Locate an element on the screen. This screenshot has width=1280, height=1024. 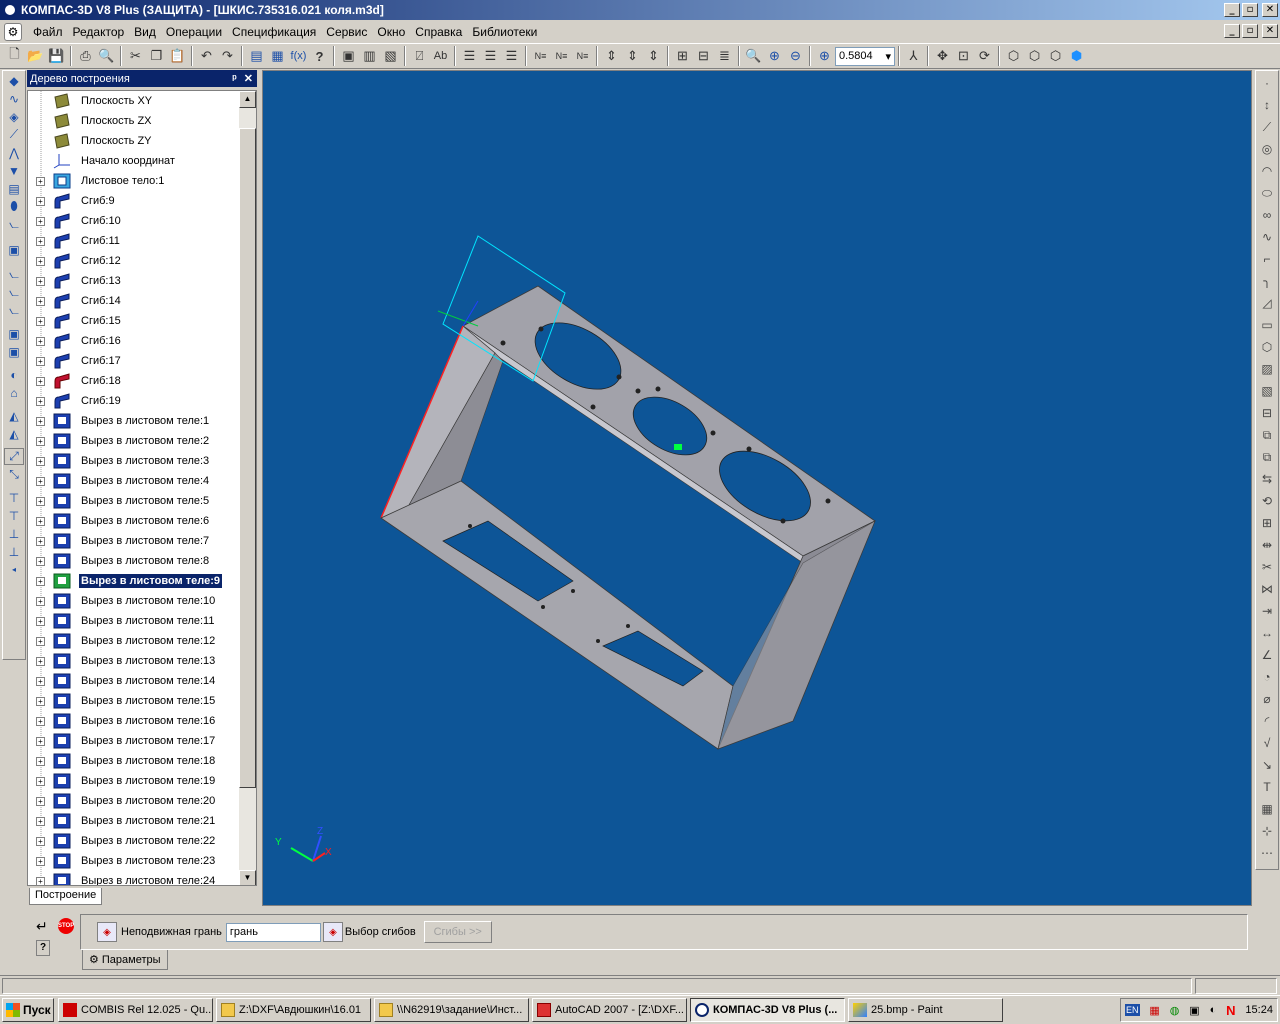
hidden-lines-icon: ⬡ is located at coordinates (1034, 56).